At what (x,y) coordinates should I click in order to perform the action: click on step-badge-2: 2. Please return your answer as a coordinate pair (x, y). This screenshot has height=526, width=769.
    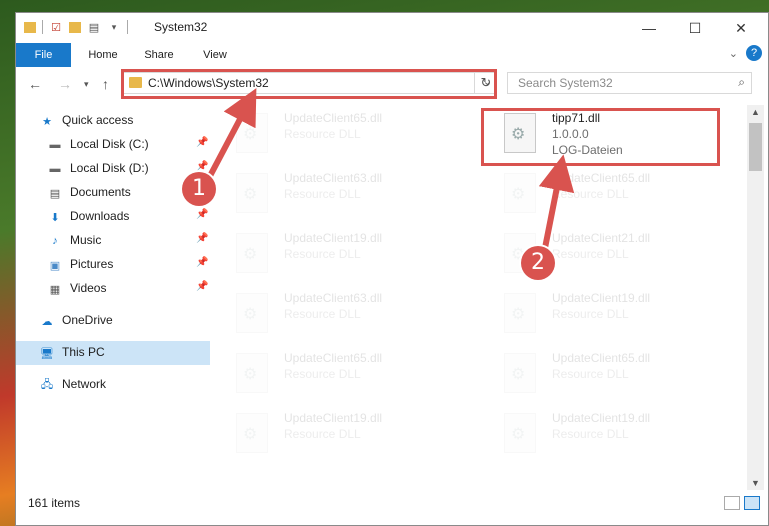
    Looking at the image, I should click on (538, 263).